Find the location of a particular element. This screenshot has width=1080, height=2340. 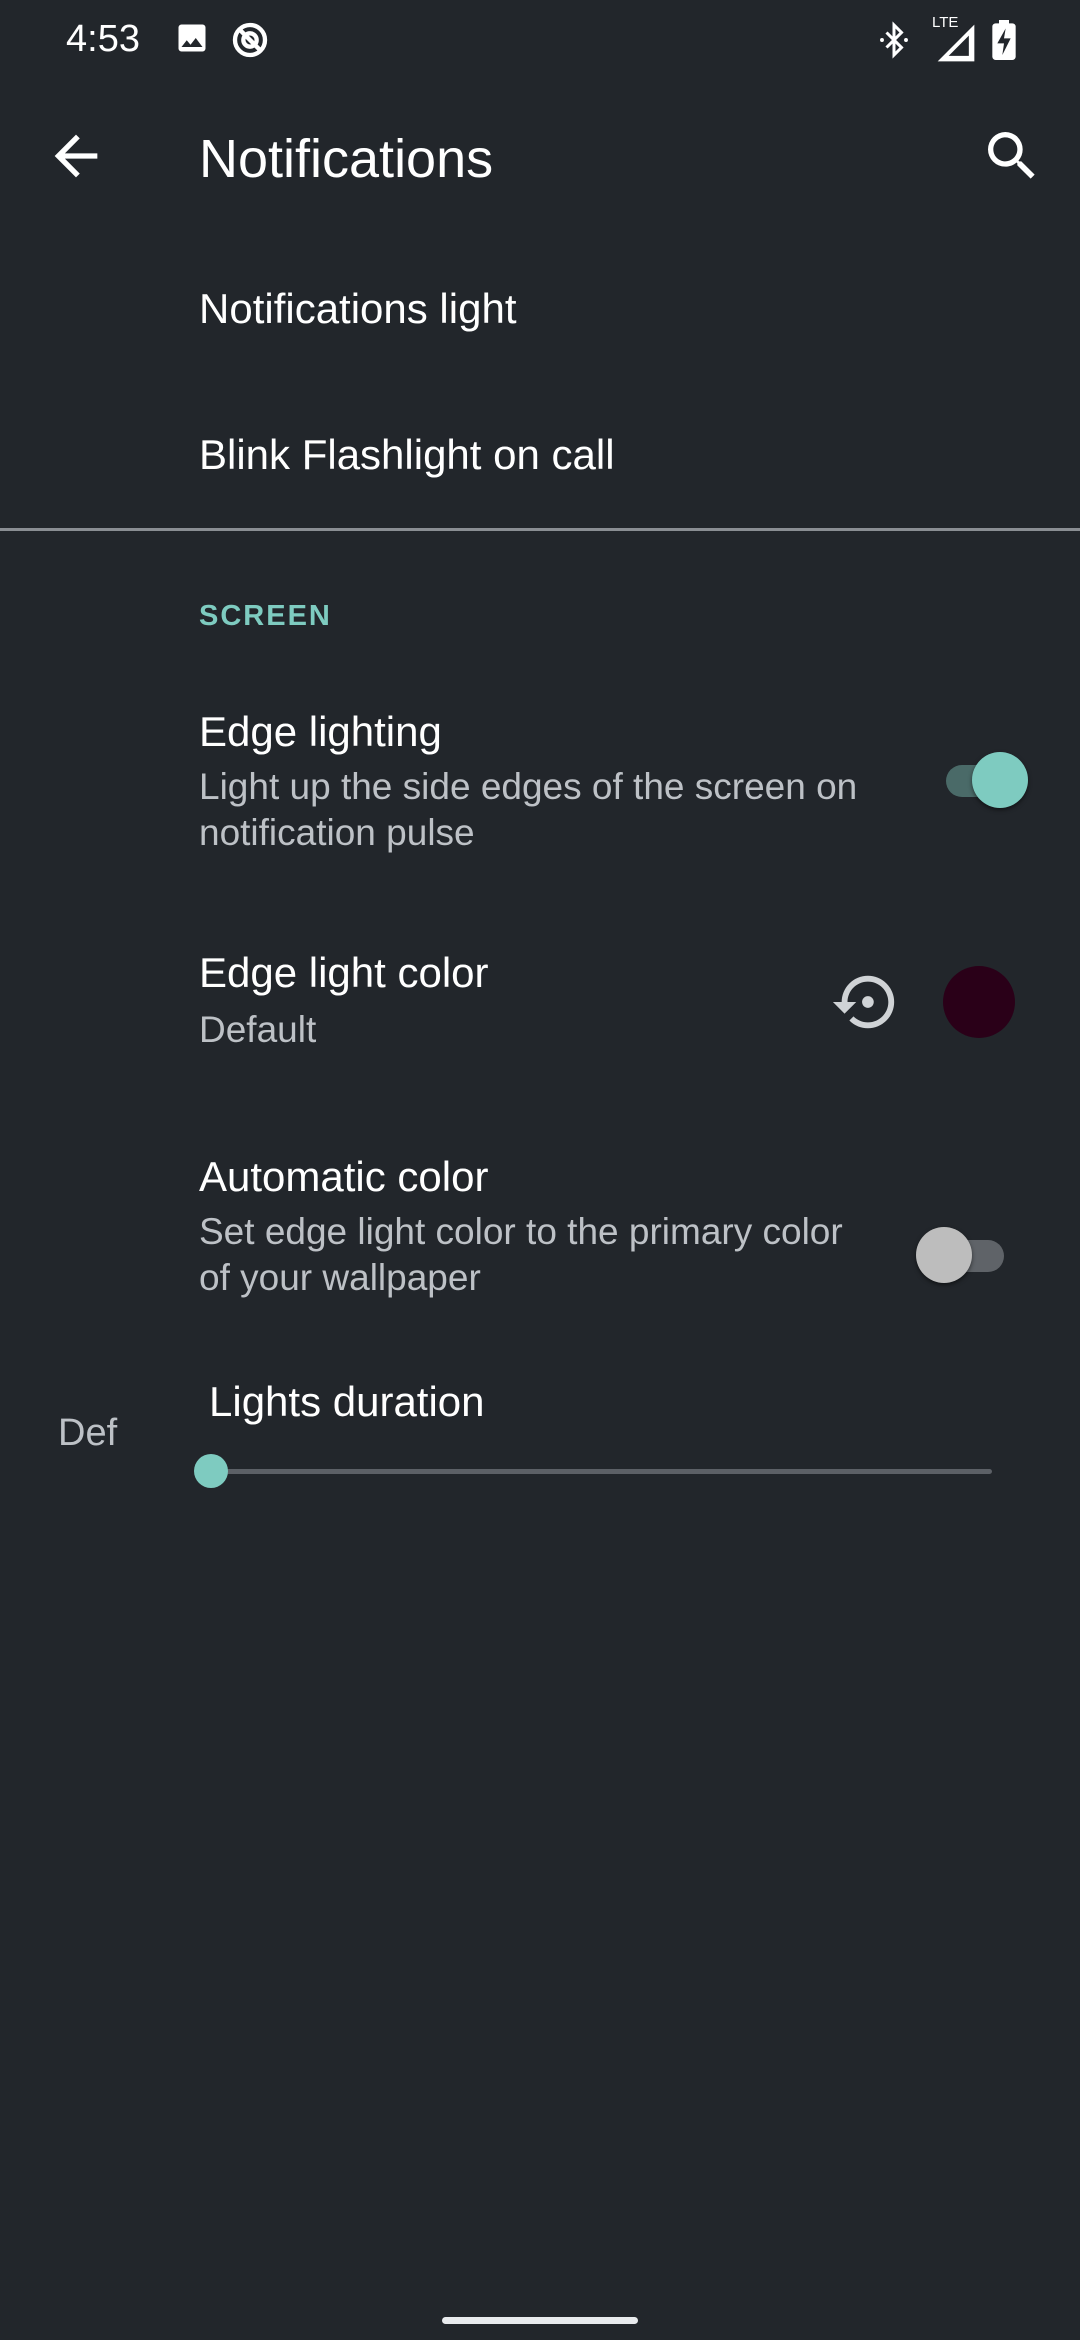

automatic-color-switch is located at coordinates (961, 1255).